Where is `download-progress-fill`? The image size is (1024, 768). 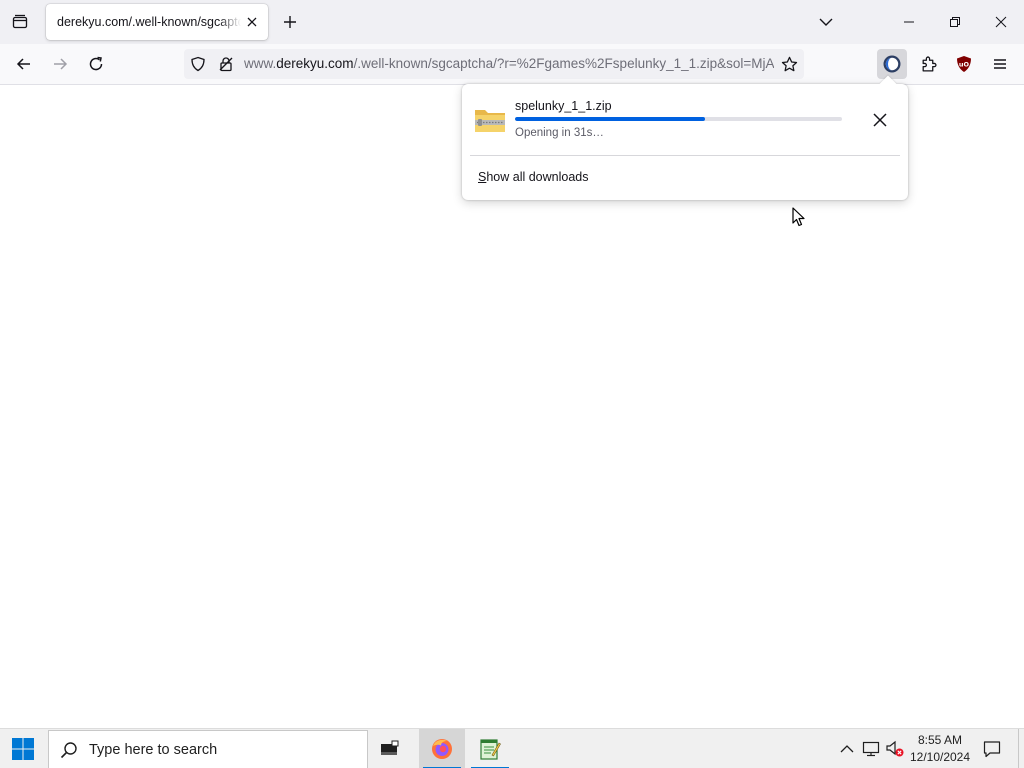
download-progress-fill is located at coordinates (610, 119).